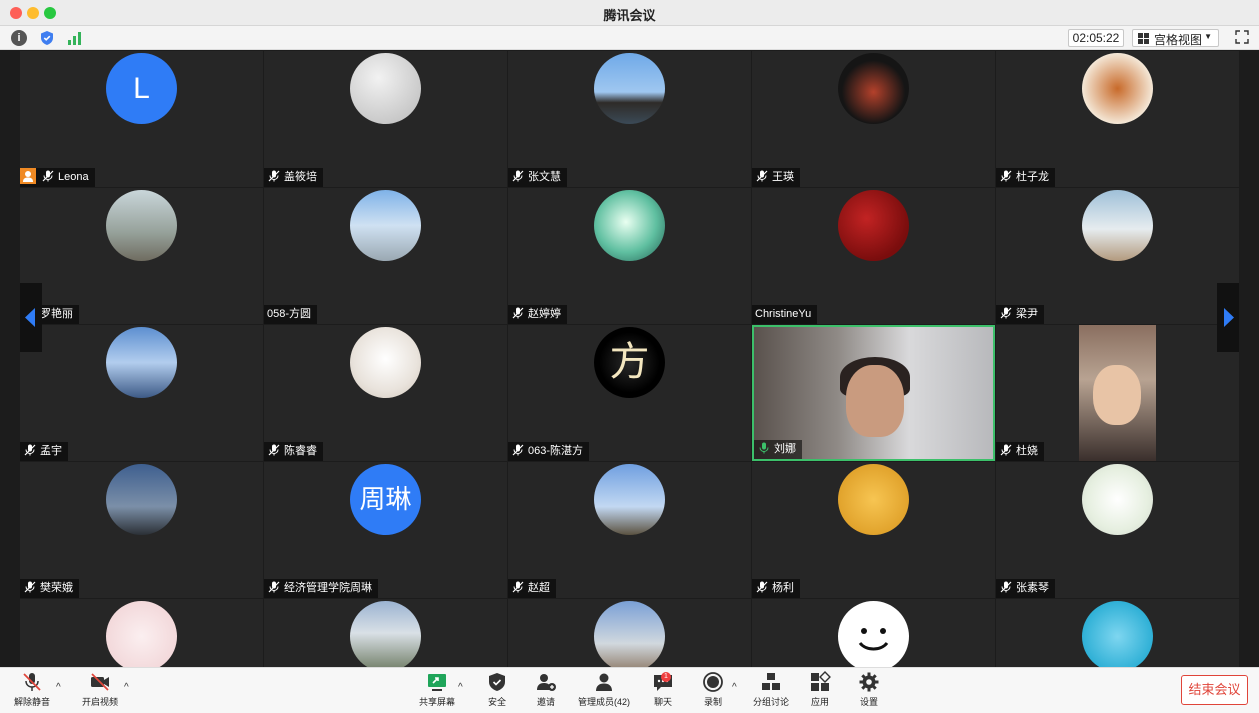  Describe the element at coordinates (604, 682) in the screenshot. I see `members-icon` at that location.